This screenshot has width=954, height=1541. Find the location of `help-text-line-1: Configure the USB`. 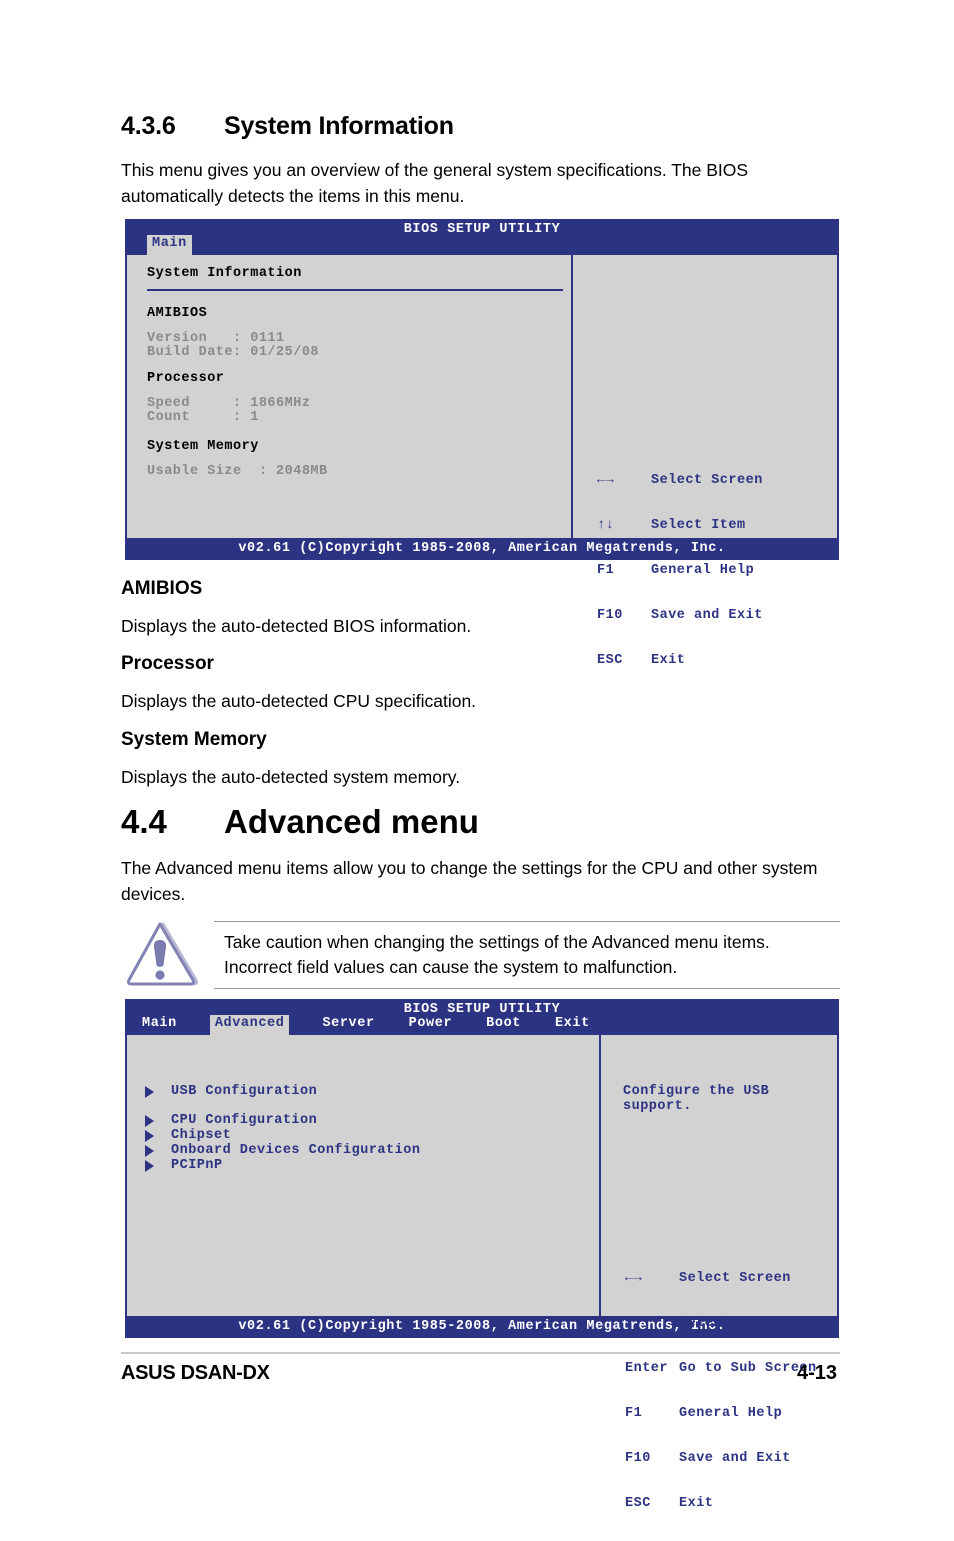

help-text-line-1: Configure the USB is located at coordinates (696, 1091).